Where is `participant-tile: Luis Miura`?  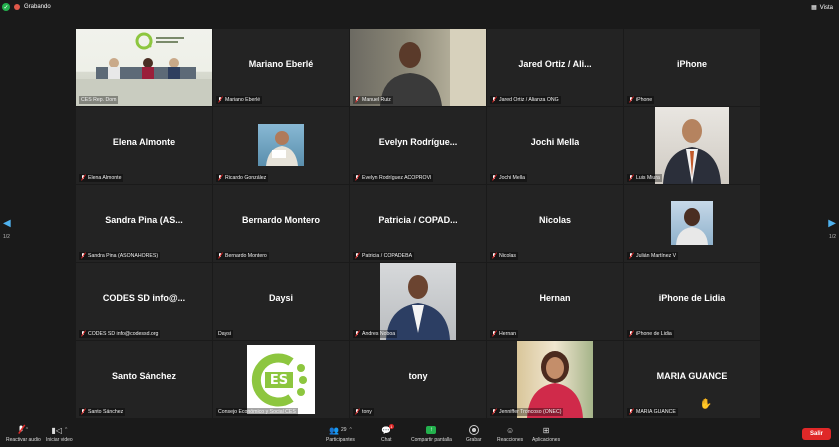
participant-tile: Luis Miura is located at coordinates (692, 145).